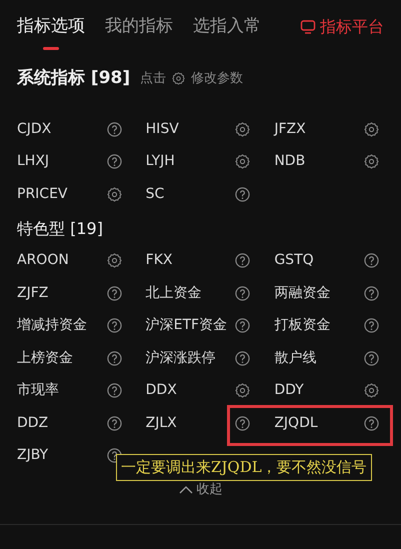 This screenshot has width=401, height=549. What do you see at coordinates (296, 423) in the screenshot?
I see `indicator-name: ZJQDL` at bounding box center [296, 423].